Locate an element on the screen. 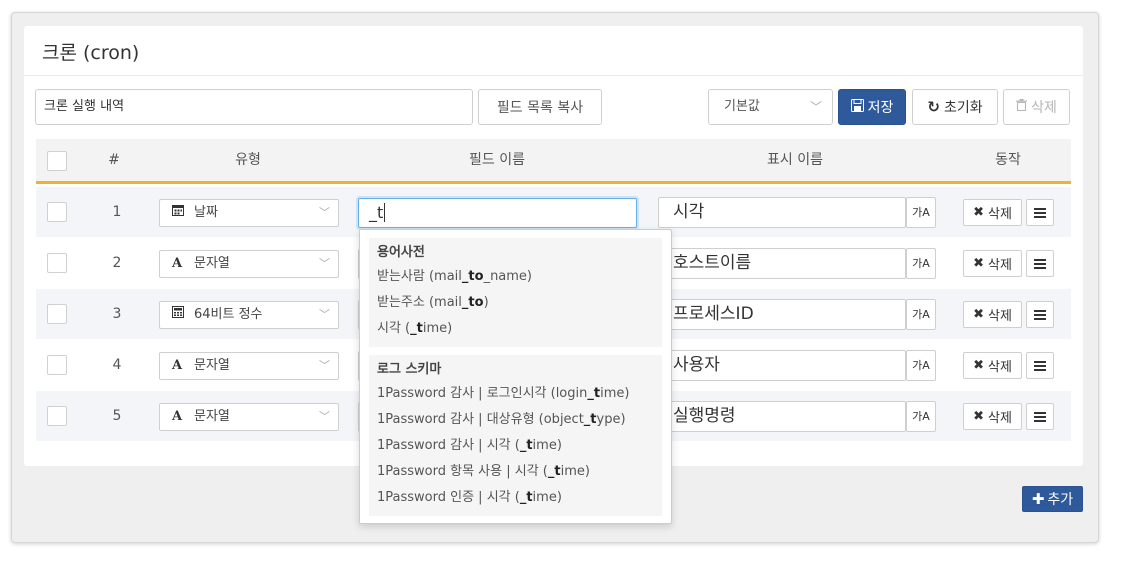 This screenshot has width=1122, height=564. display-name-input: 시각 is located at coordinates (782, 212).